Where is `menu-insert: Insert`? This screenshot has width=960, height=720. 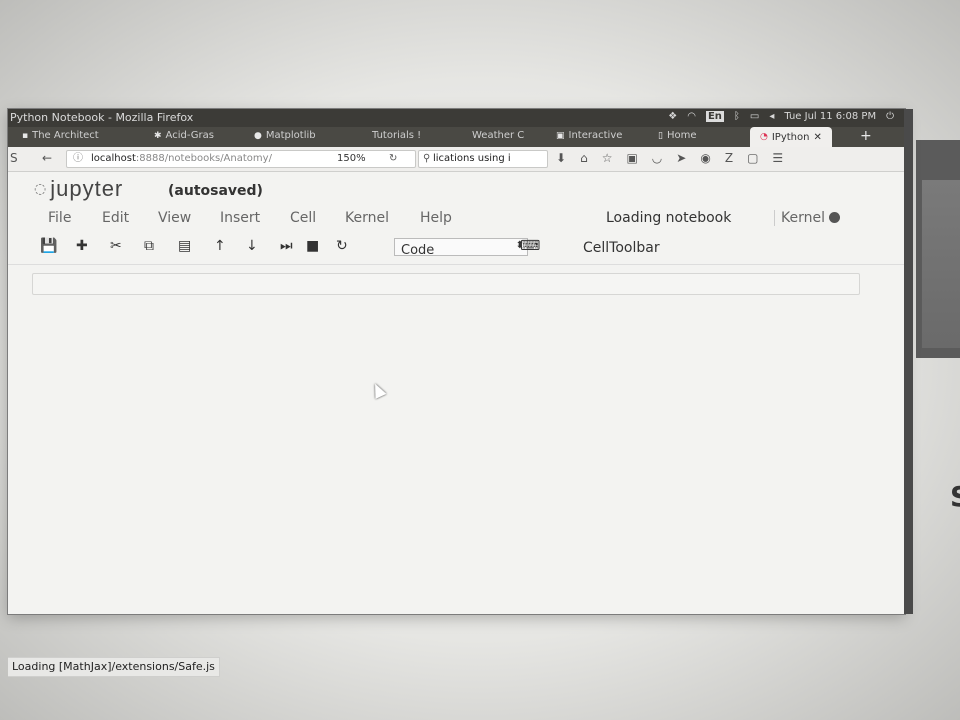
menu-insert: Insert is located at coordinates (240, 218).